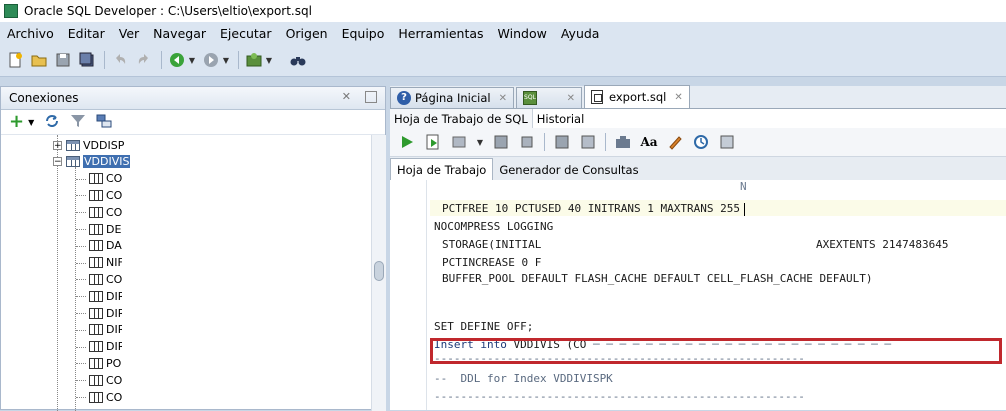 Image resolution: width=1006 pixels, height=411 pixels. What do you see at coordinates (238, 60) in the screenshot?
I see `toolbar-separator` at bounding box center [238, 60].